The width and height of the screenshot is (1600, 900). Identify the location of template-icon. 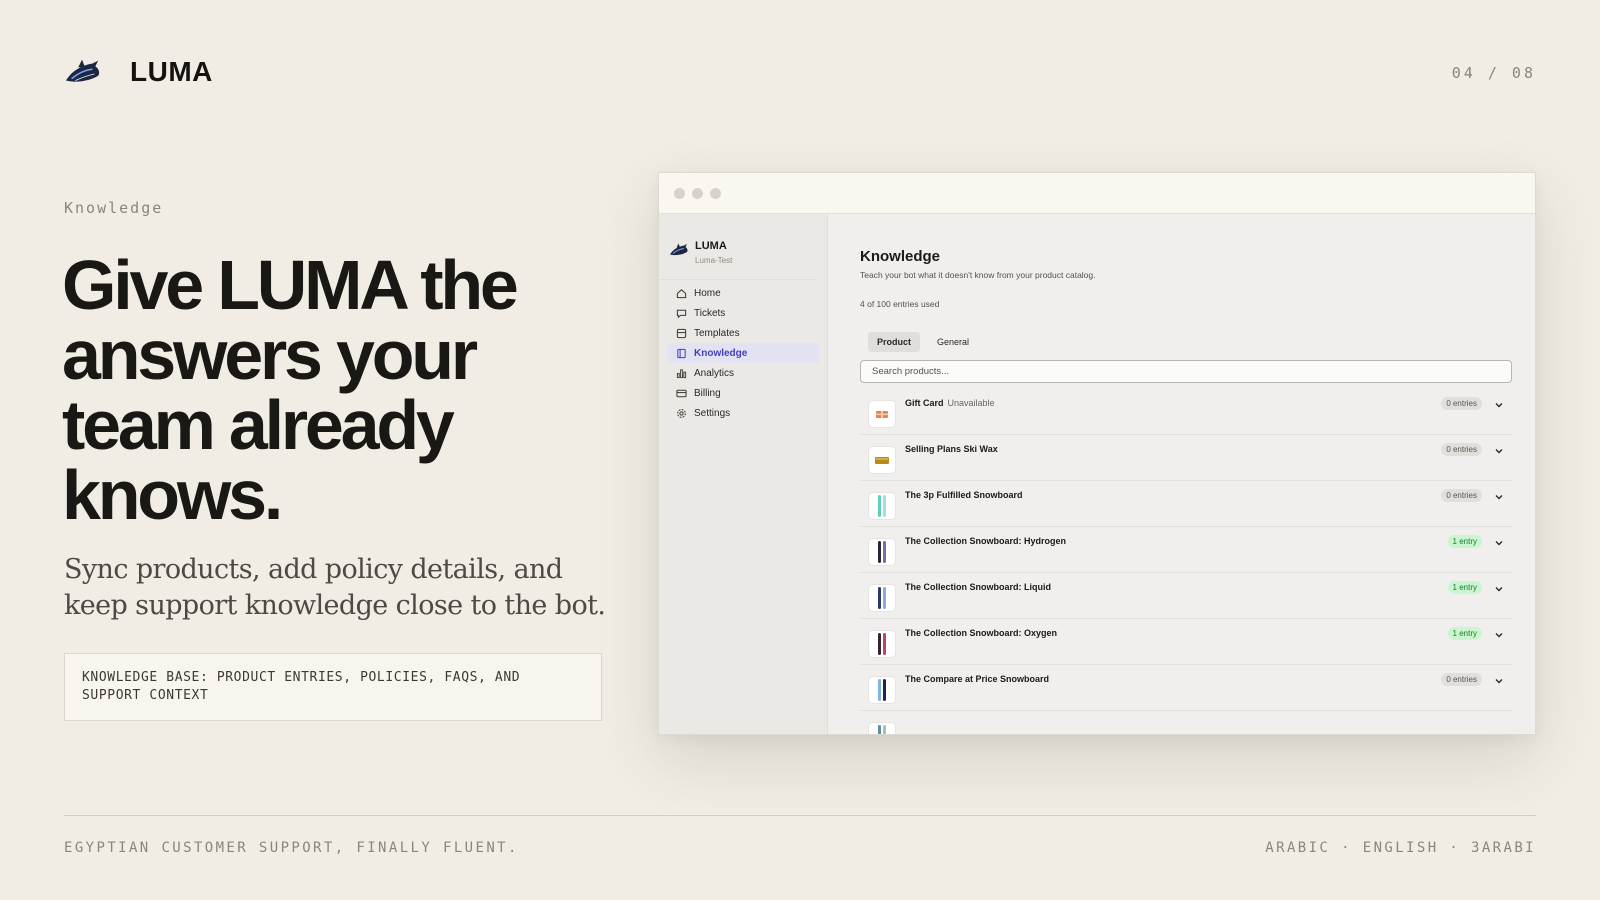
(681, 333).